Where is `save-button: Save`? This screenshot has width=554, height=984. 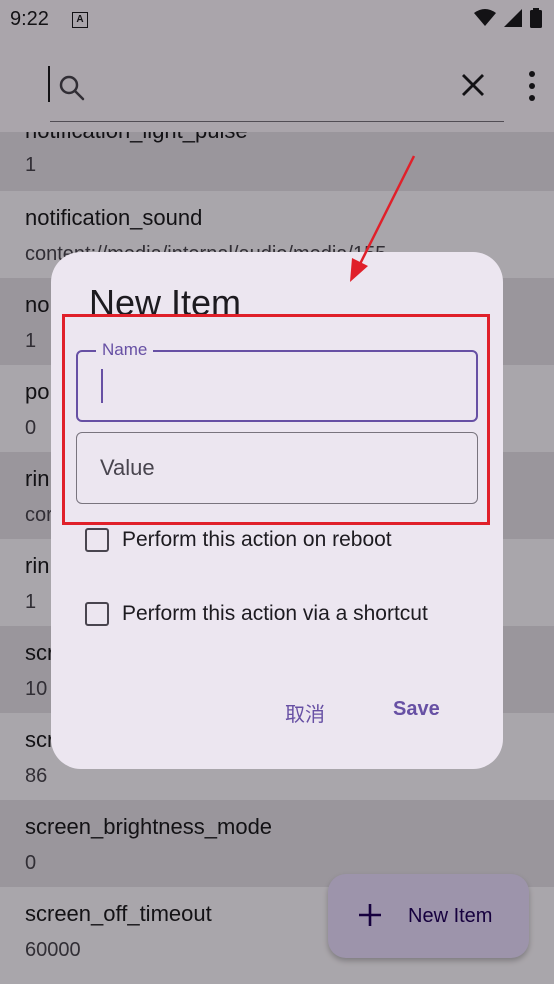 save-button: Save is located at coordinates (416, 709).